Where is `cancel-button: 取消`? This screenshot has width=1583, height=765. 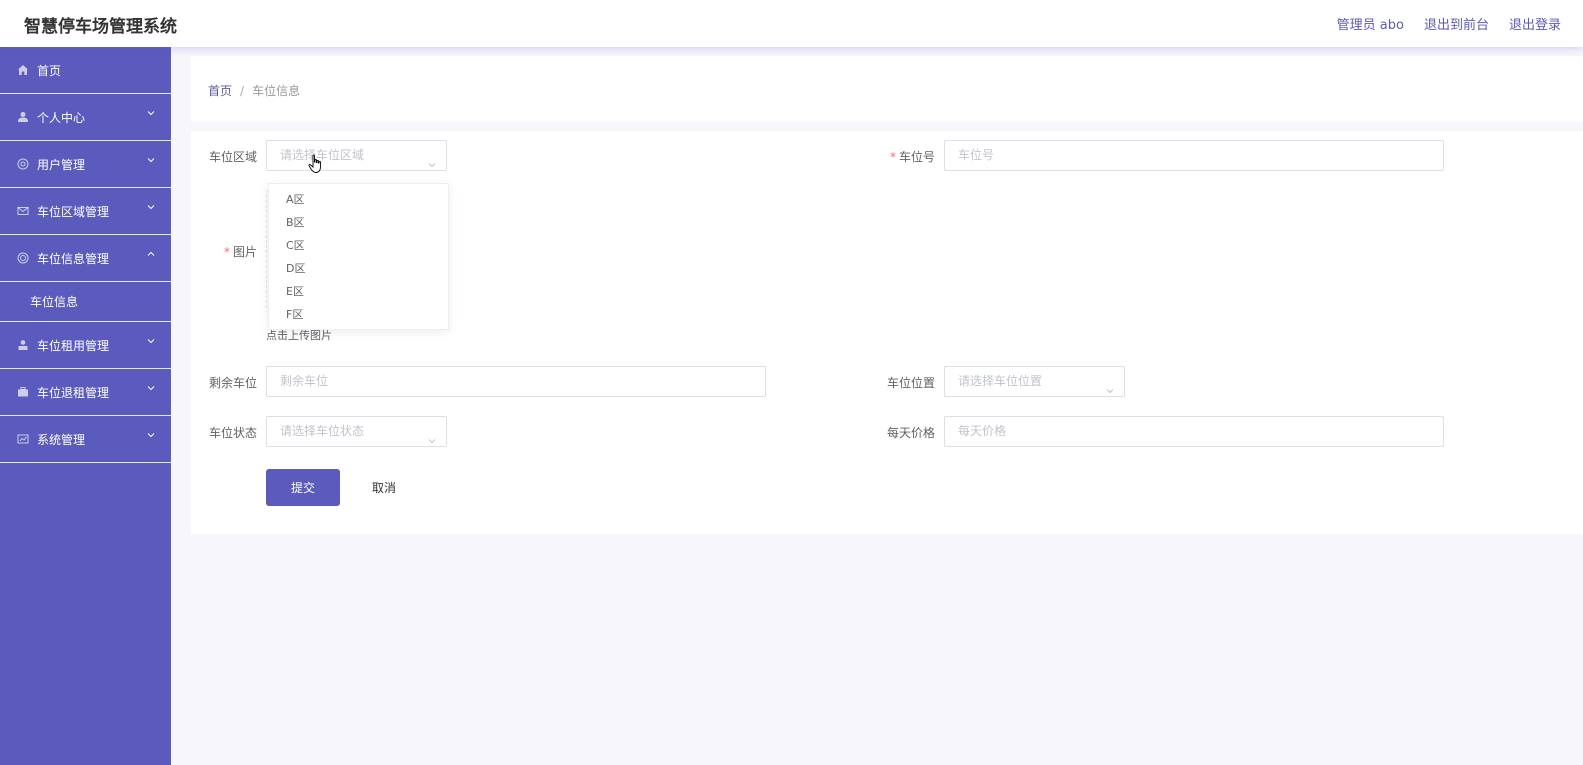 cancel-button: 取消 is located at coordinates (384, 487).